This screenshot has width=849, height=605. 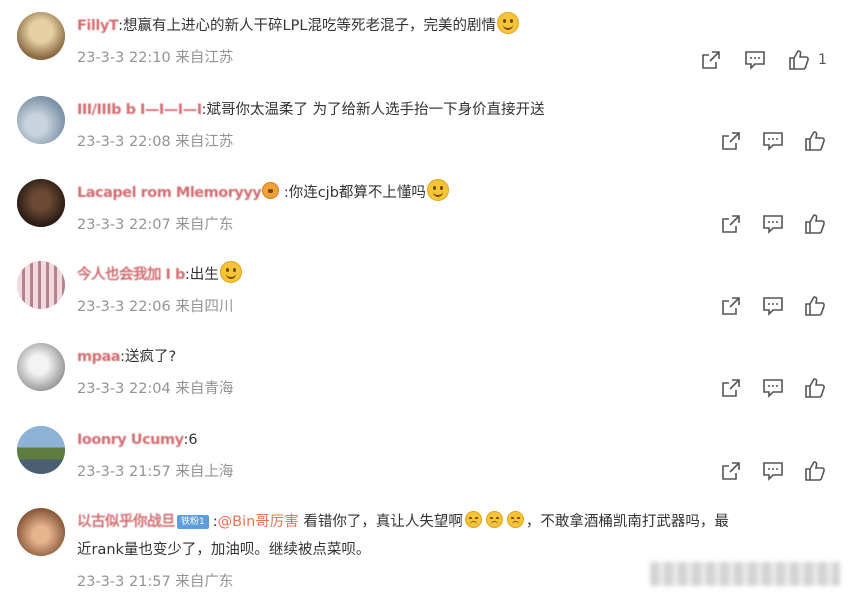 What do you see at coordinates (745, 574) in the screenshot?
I see `blurred-watermark` at bounding box center [745, 574].